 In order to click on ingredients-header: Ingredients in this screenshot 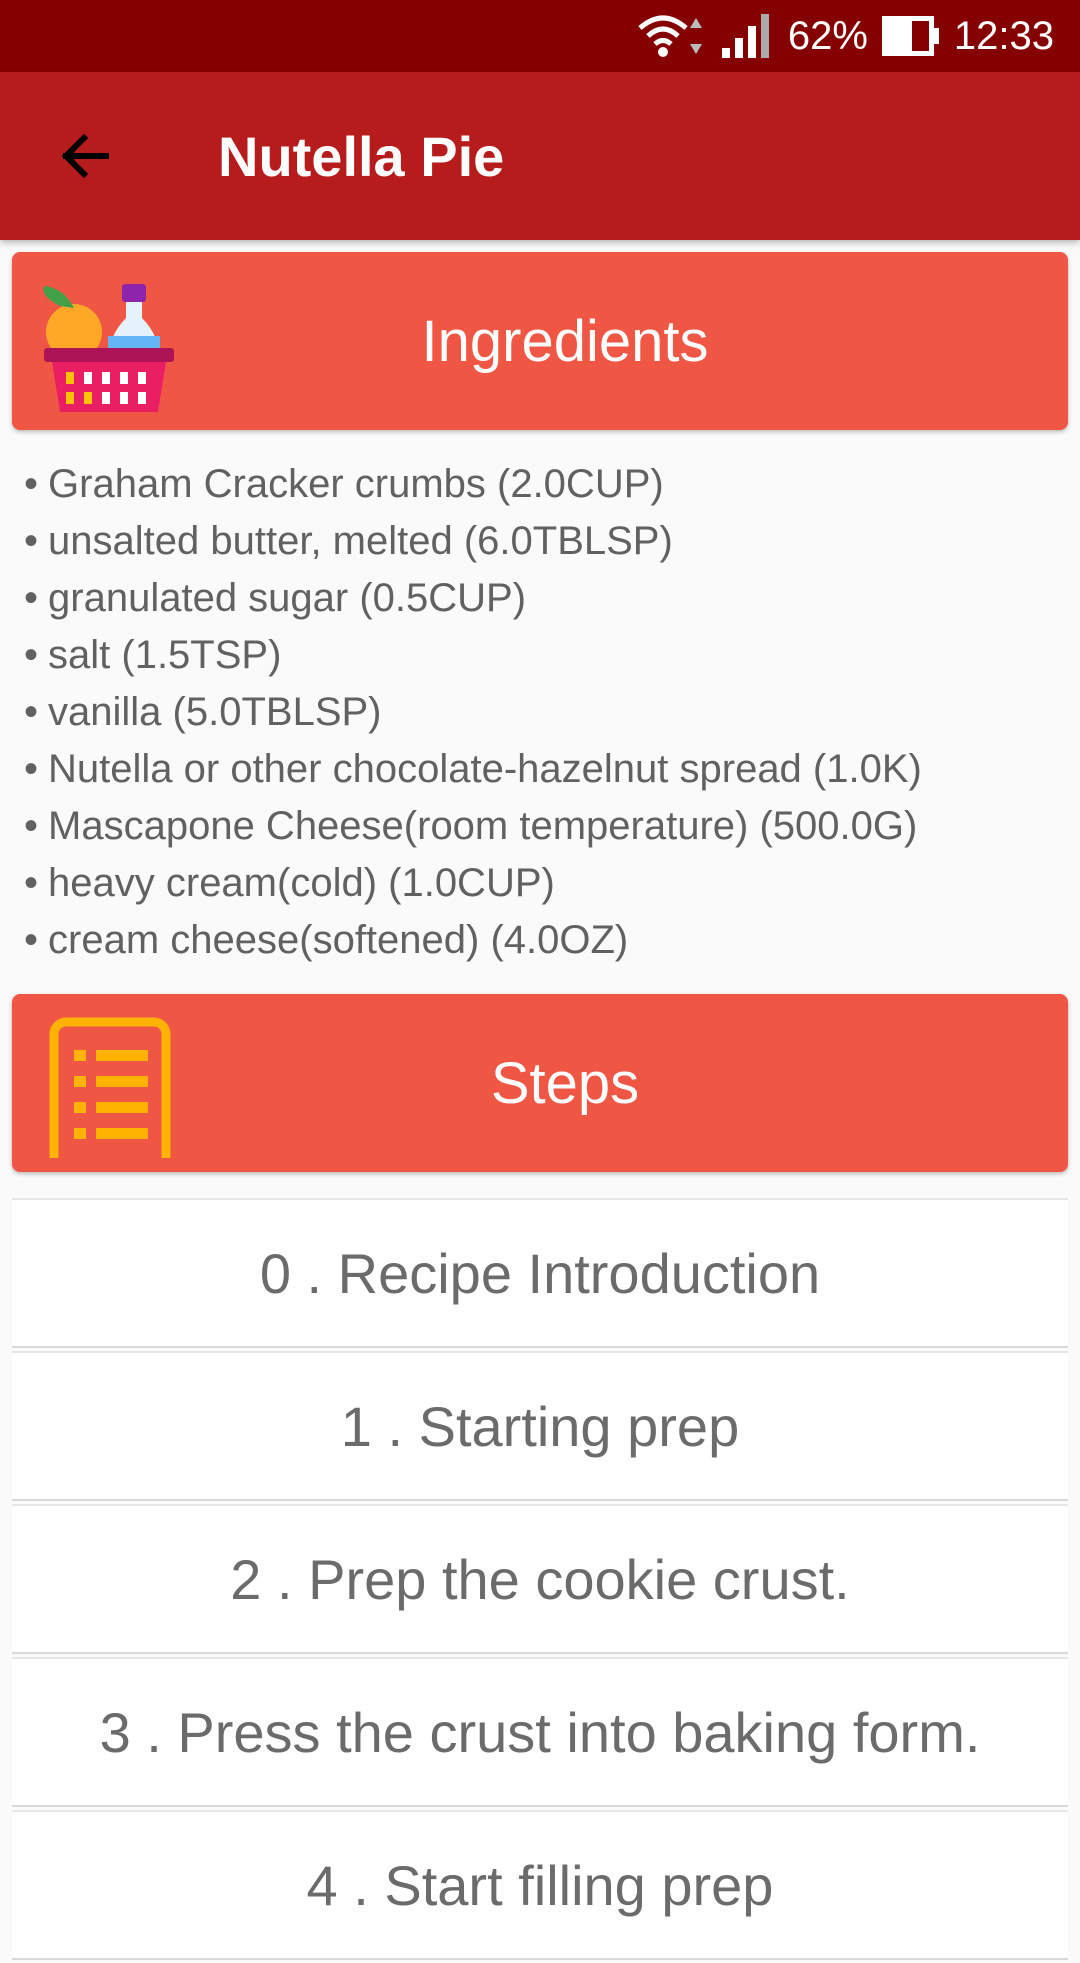, I will do `click(540, 341)`.